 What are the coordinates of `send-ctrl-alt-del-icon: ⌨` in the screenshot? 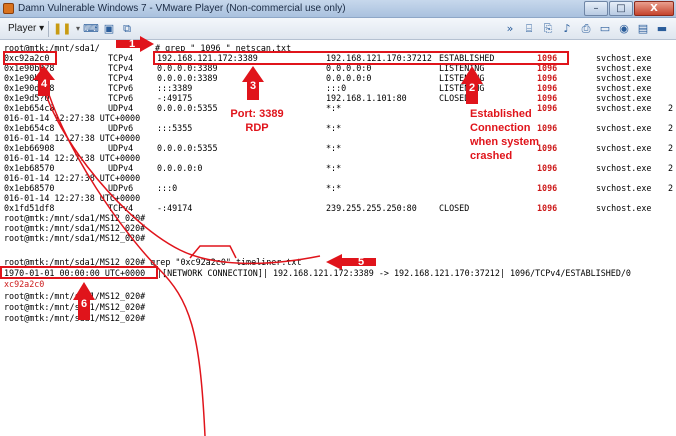 It's located at (91, 29).